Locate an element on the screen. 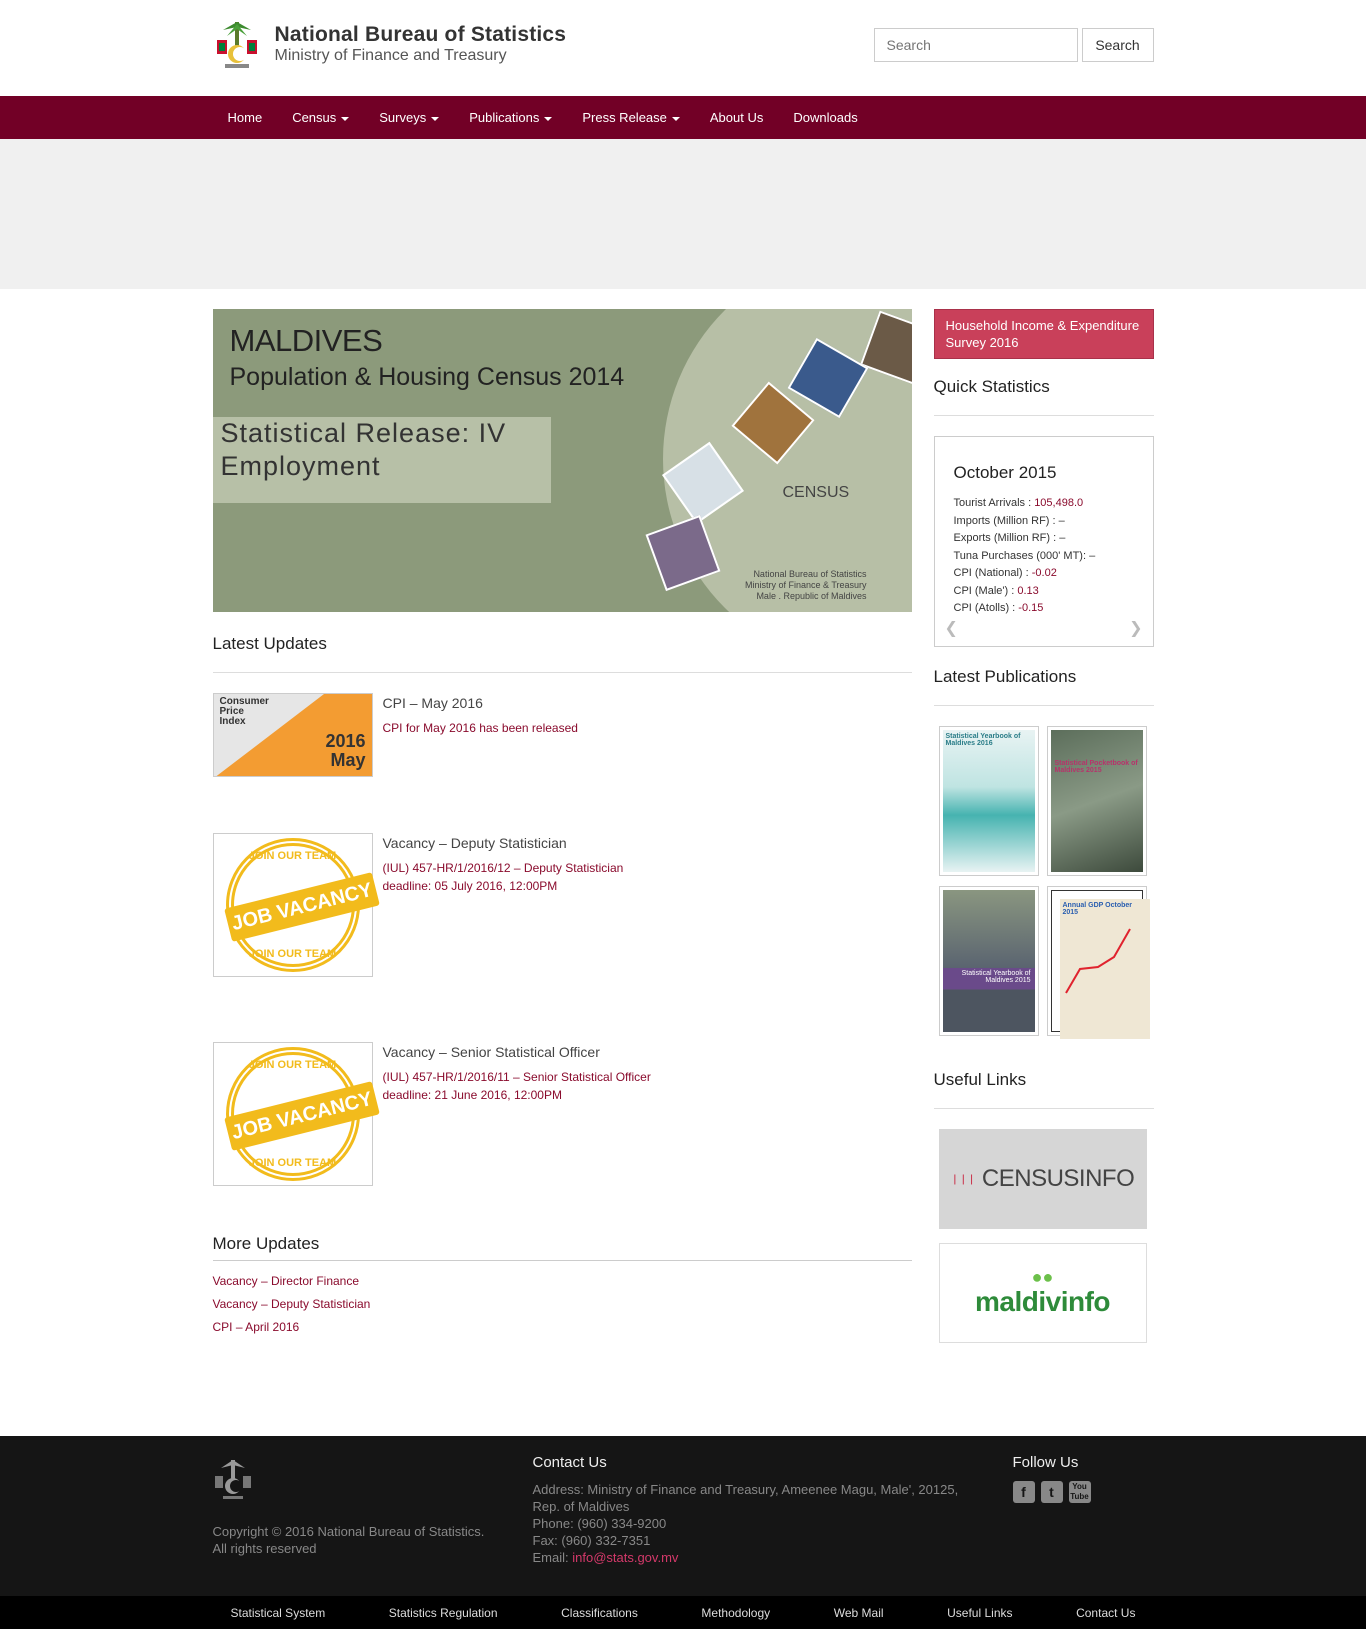 This screenshot has height=1652, width=1366. footer-social: Follow Us f t You Tube is located at coordinates (1083, 1525).